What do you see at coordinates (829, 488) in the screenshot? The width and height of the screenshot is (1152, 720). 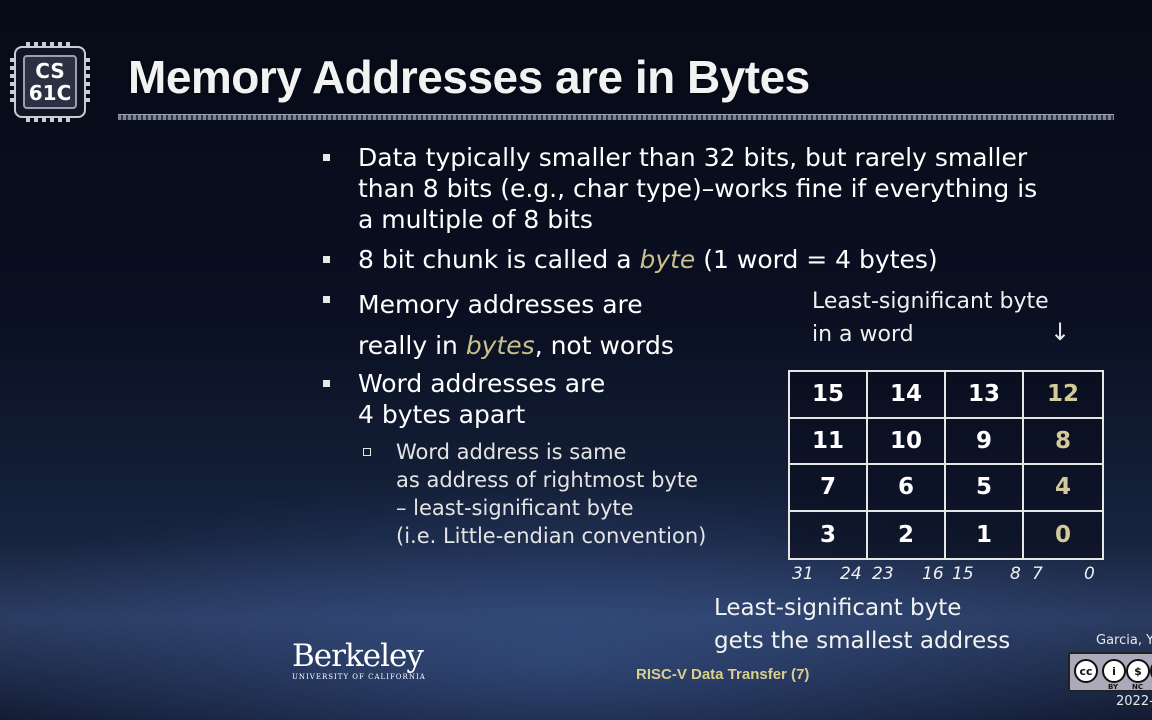 I see `byte-cell: 7` at bounding box center [829, 488].